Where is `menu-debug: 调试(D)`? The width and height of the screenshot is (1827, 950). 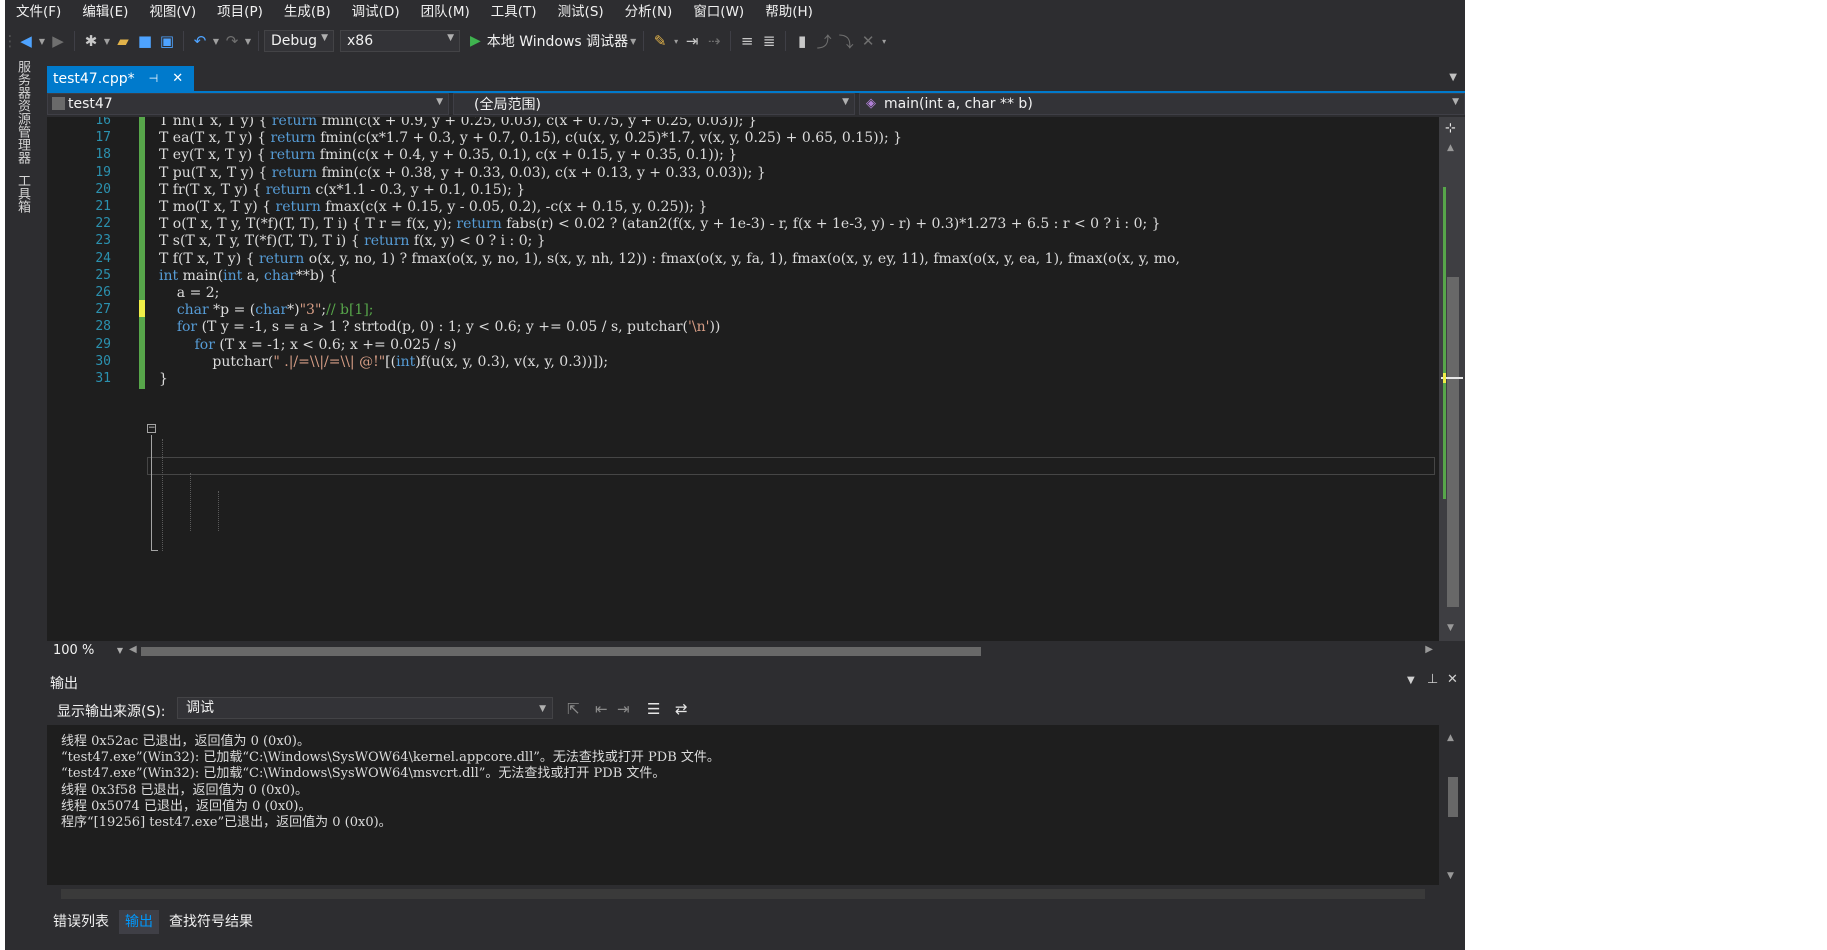
menu-debug: 调试(D) is located at coordinates (375, 12).